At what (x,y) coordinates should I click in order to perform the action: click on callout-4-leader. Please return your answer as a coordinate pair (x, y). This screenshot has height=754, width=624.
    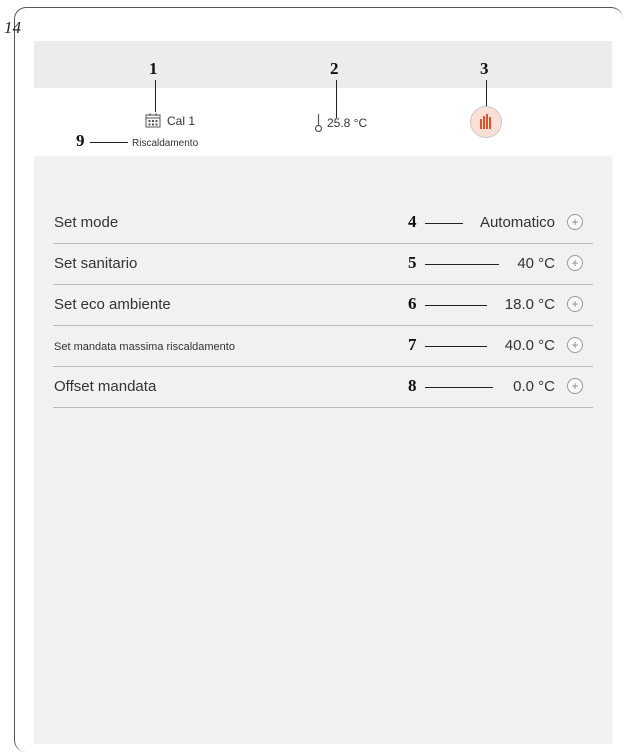
    Looking at the image, I should click on (444, 223).